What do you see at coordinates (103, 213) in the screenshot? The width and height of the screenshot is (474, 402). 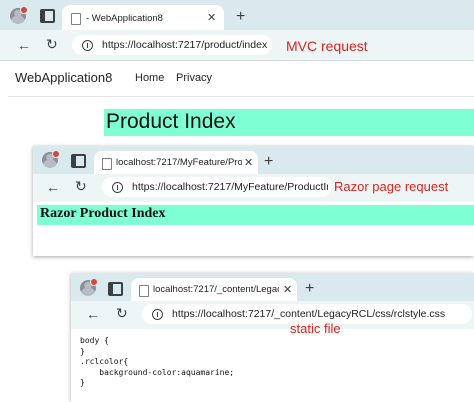 I see `razor-page-title: Razor Product Index` at bounding box center [103, 213].